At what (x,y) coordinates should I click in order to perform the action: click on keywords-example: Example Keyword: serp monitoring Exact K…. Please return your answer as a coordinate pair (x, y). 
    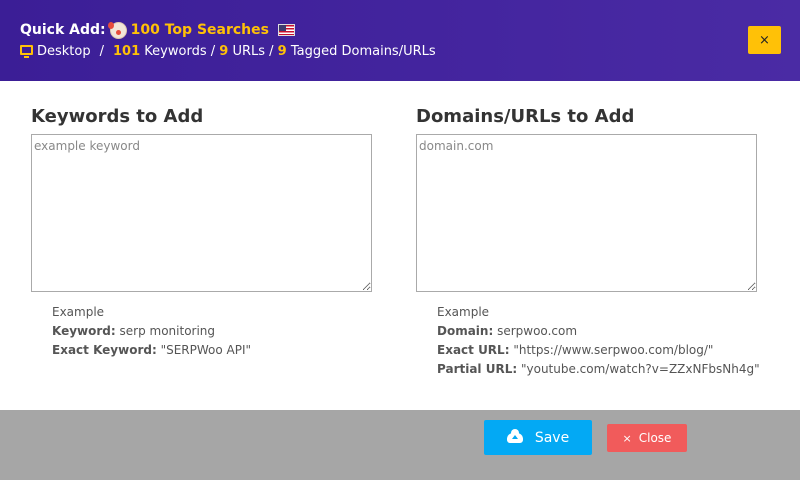
    Looking at the image, I should click on (151, 331).